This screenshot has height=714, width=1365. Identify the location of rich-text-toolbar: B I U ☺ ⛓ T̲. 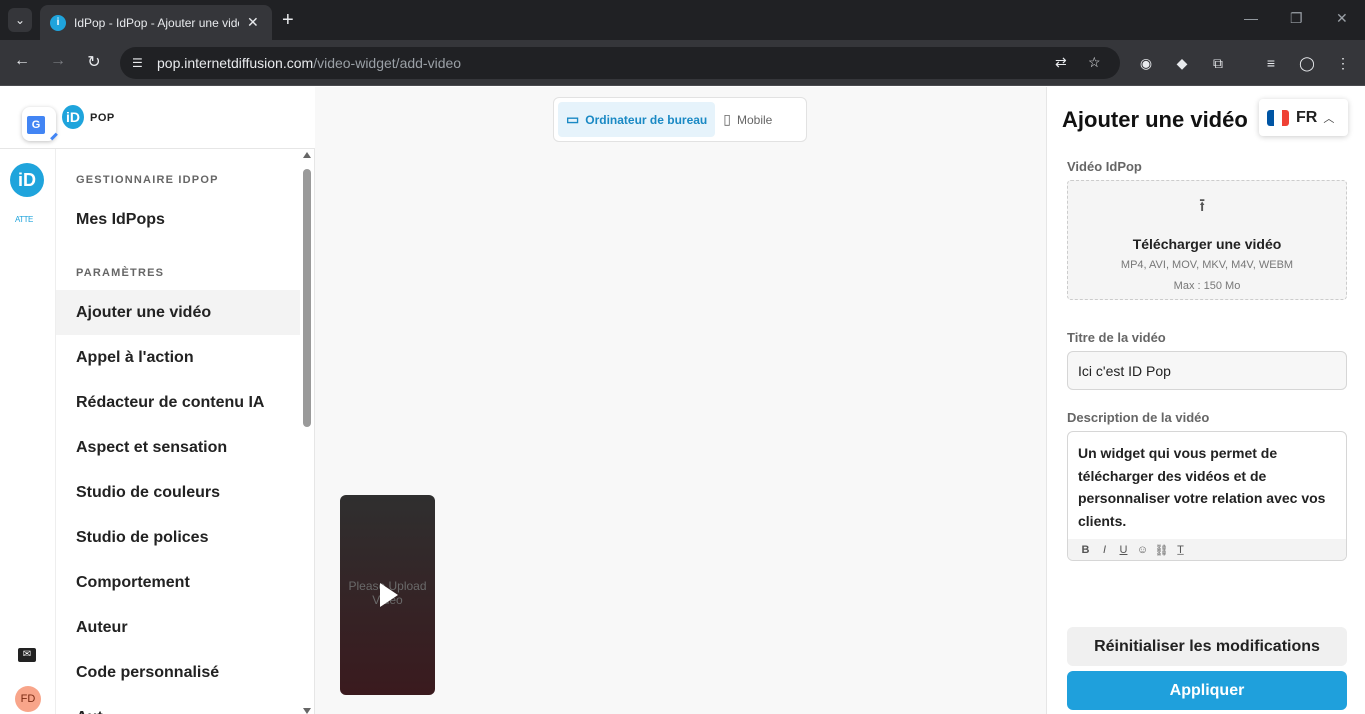
(1207, 549).